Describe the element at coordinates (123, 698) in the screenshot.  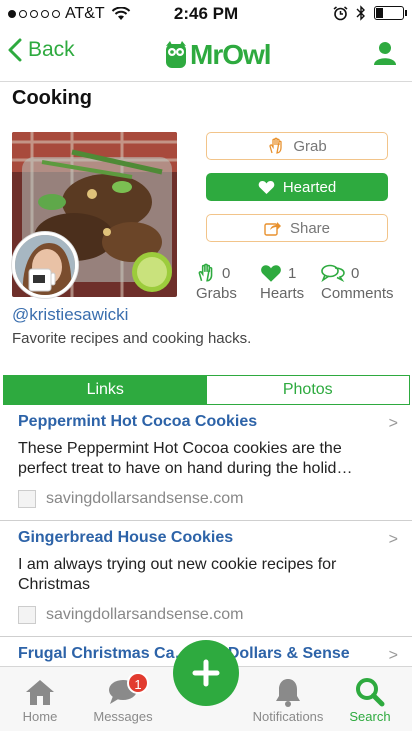
I see `tab-messages: Messages 1` at that location.